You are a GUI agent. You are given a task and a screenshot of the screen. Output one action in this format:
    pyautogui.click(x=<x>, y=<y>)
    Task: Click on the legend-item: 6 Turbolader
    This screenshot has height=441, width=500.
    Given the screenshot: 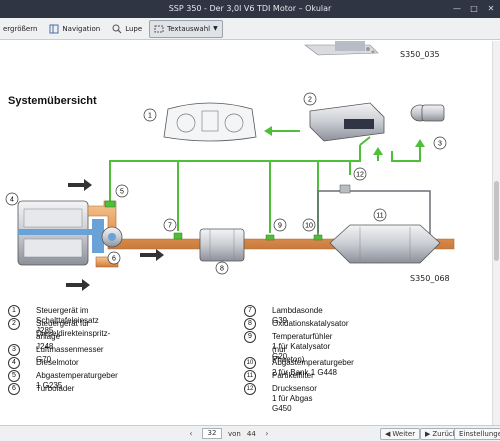 What is the action you would take?
    pyautogui.click(x=41, y=389)
    